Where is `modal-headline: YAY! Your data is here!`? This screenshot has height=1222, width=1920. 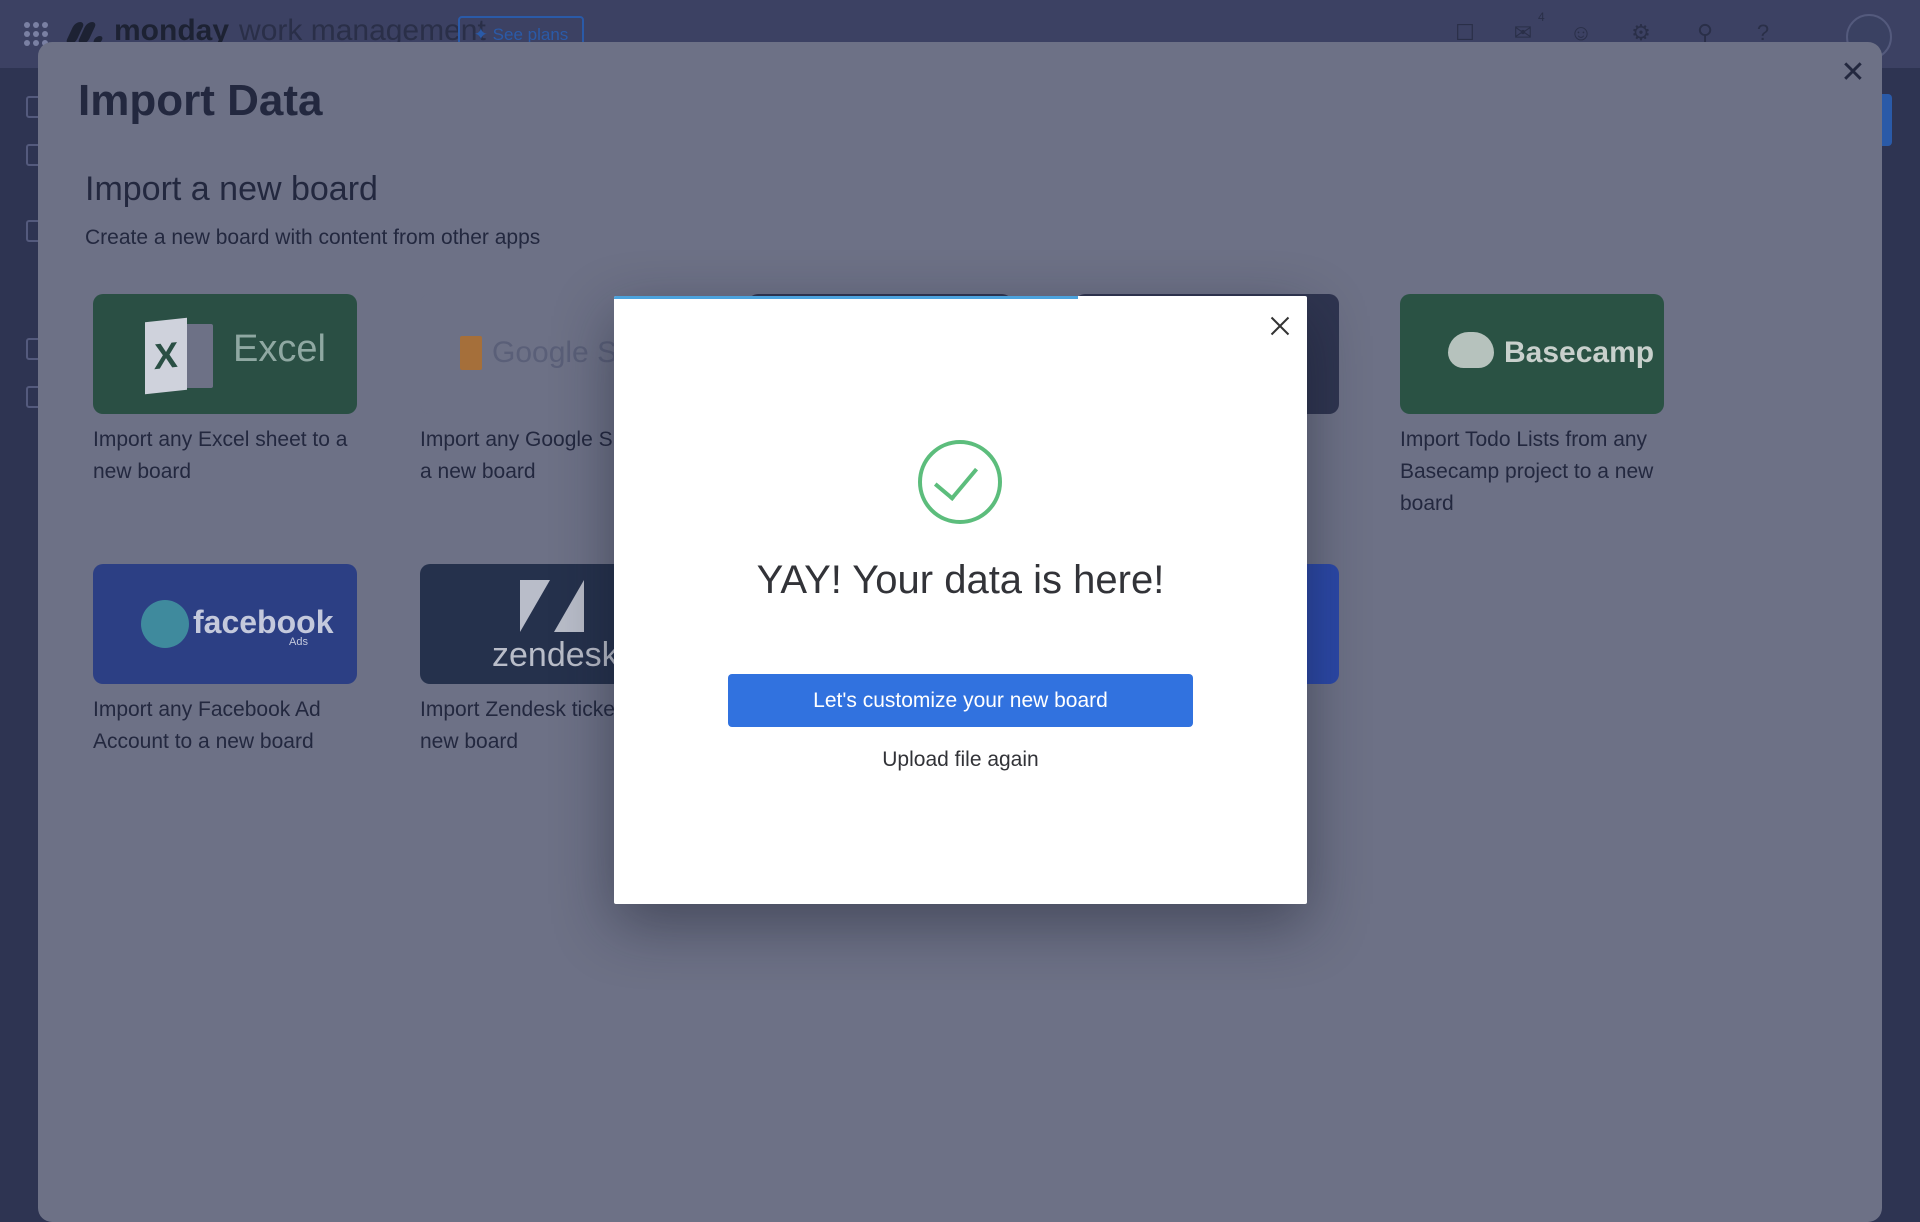 modal-headline: YAY! Your data is here! is located at coordinates (960, 580).